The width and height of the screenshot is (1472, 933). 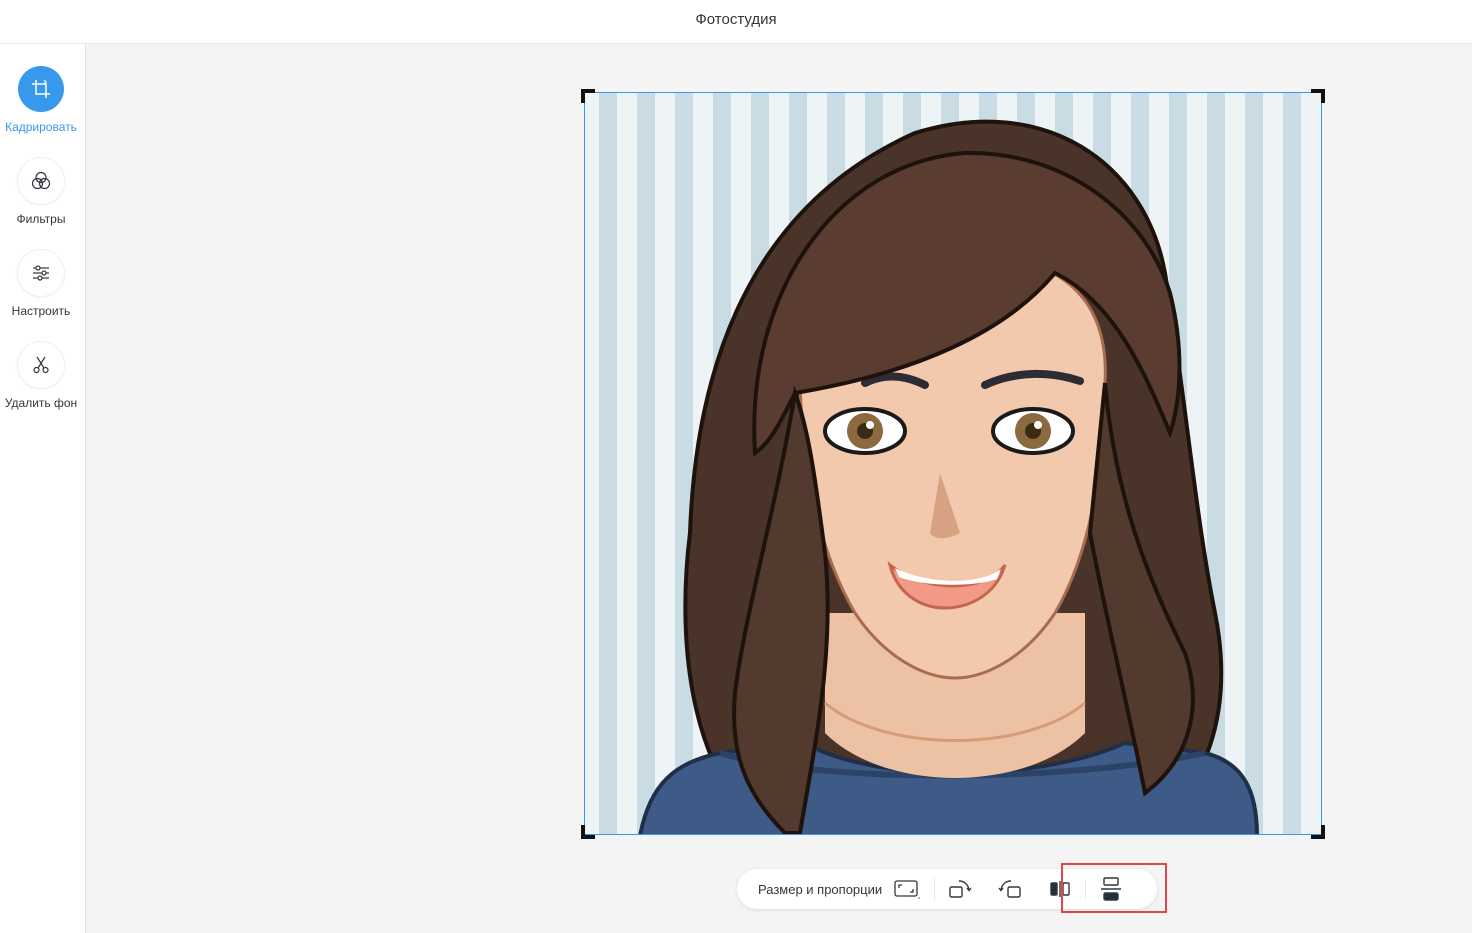 What do you see at coordinates (907, 889) in the screenshot?
I see `aspect-ratio-icon` at bounding box center [907, 889].